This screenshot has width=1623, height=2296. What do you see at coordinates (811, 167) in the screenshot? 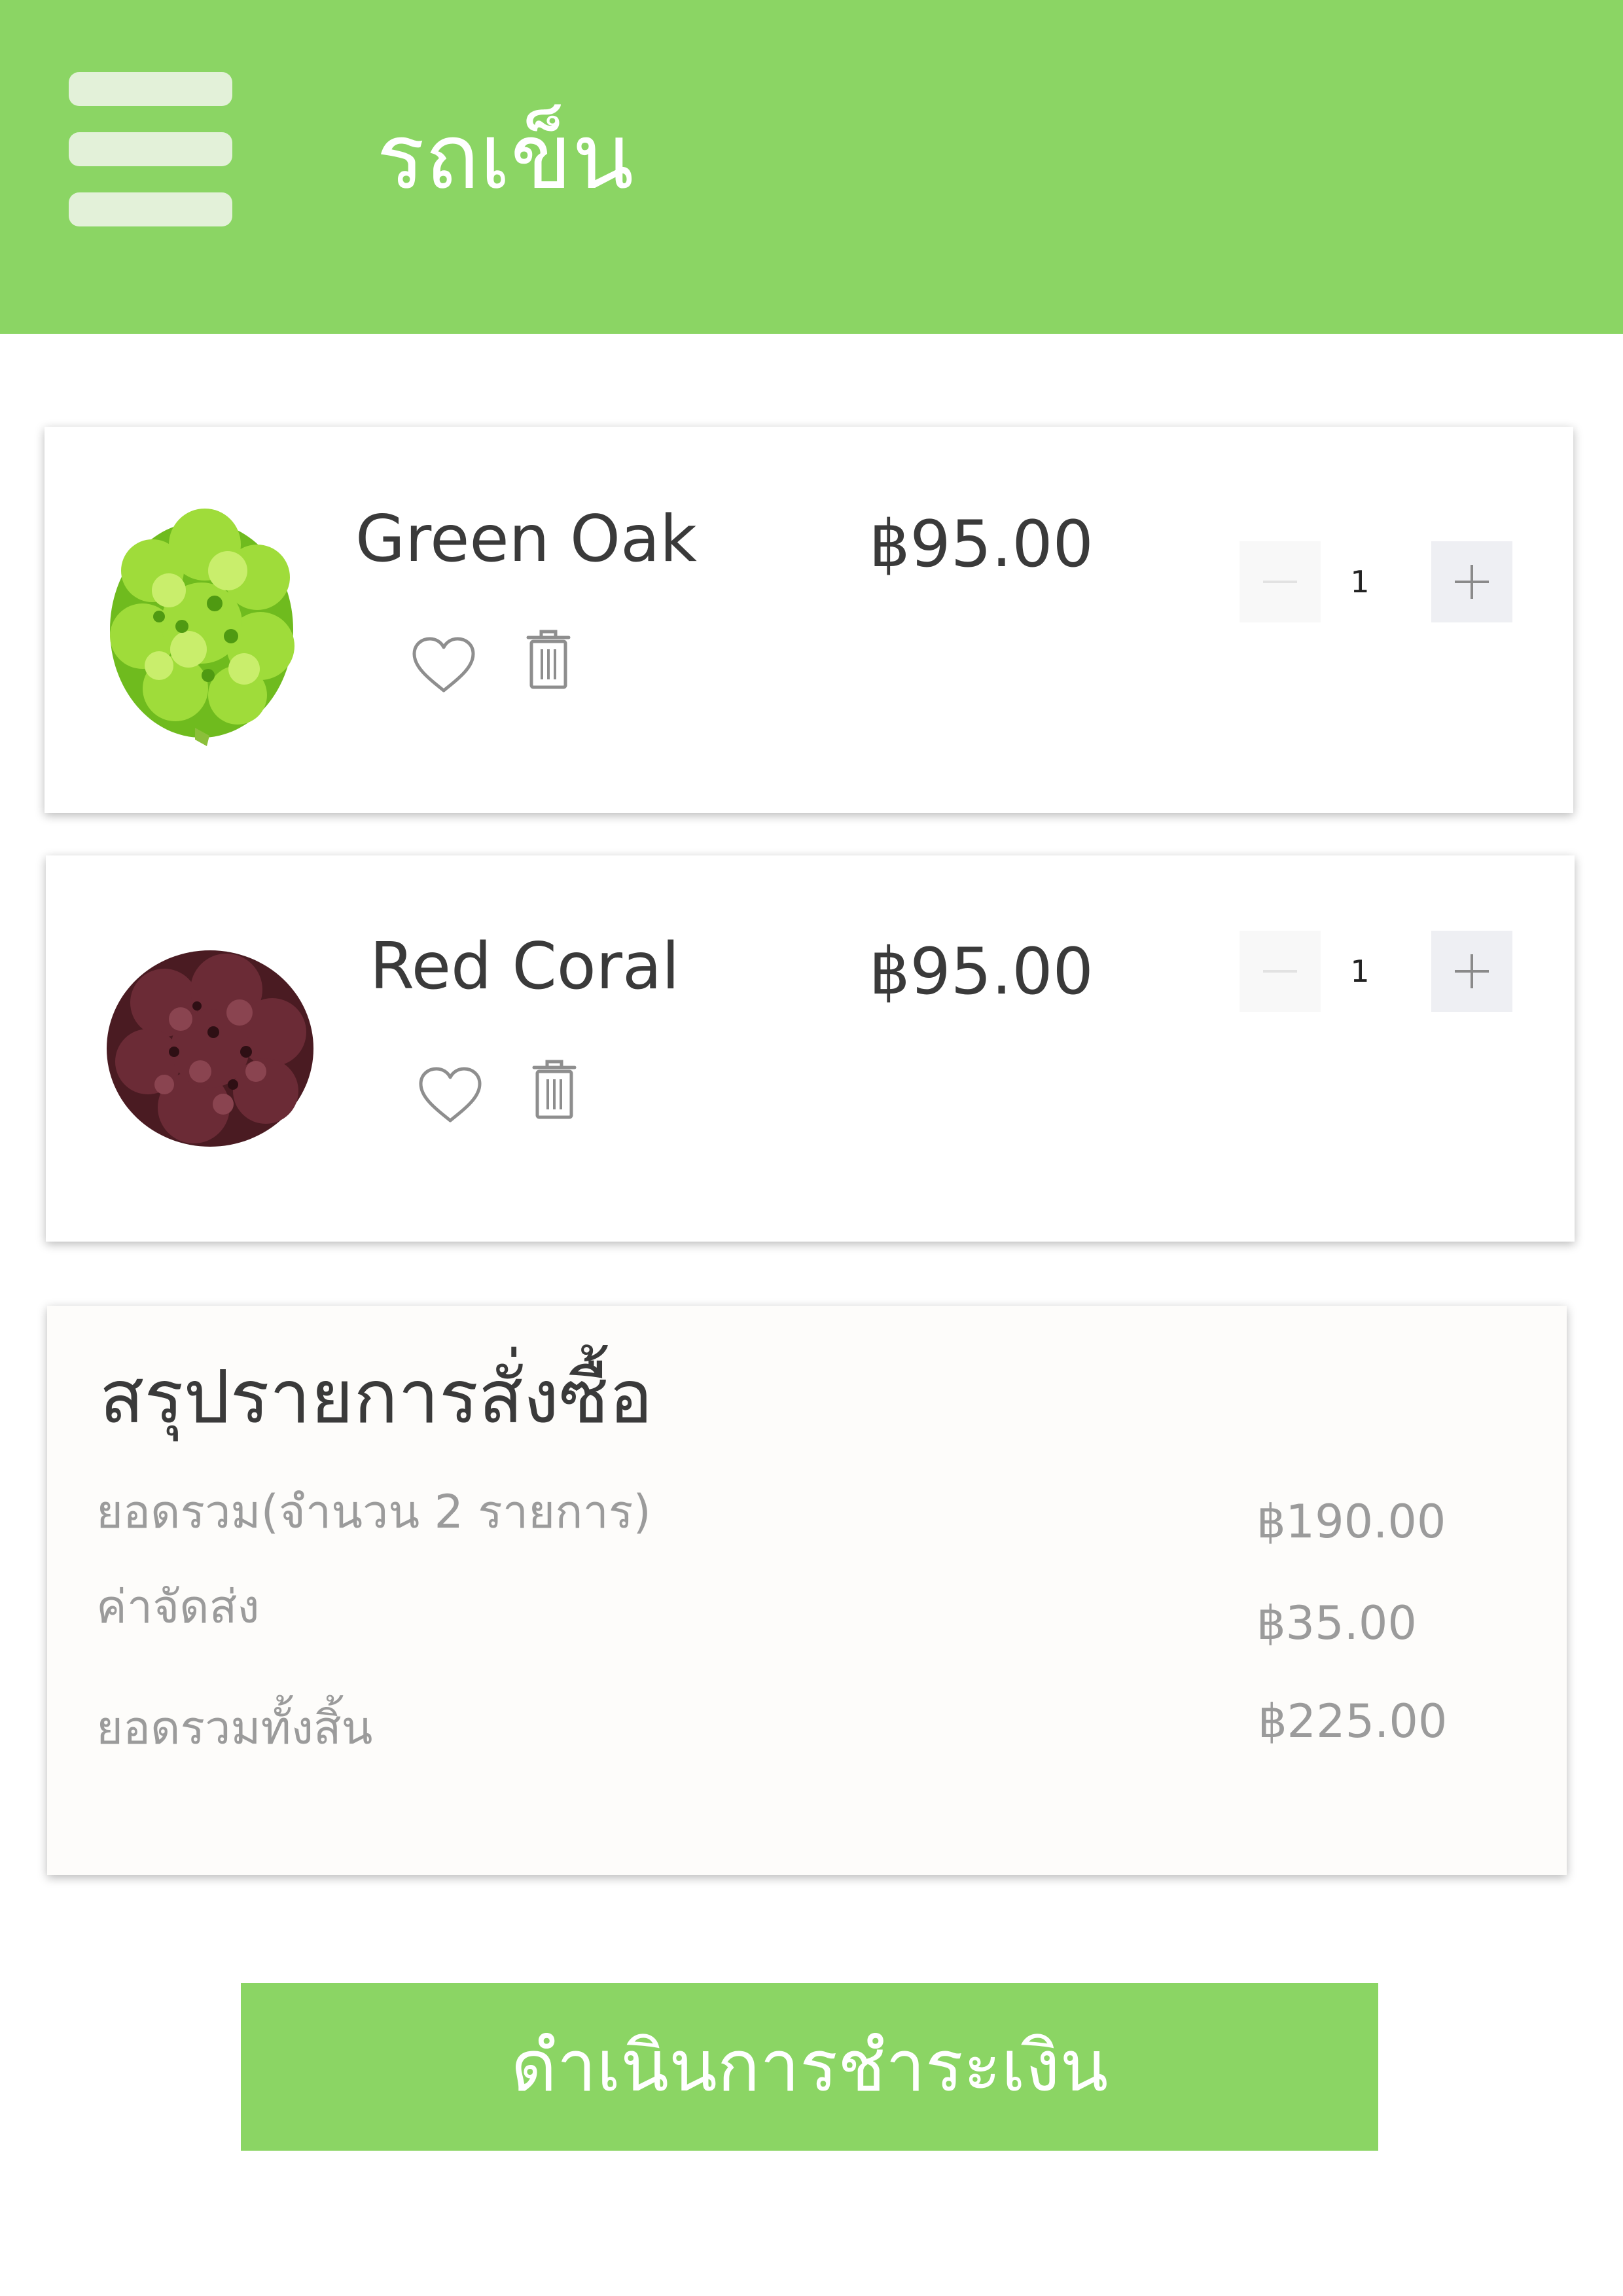
I see `app-header: รถเข็น` at bounding box center [811, 167].